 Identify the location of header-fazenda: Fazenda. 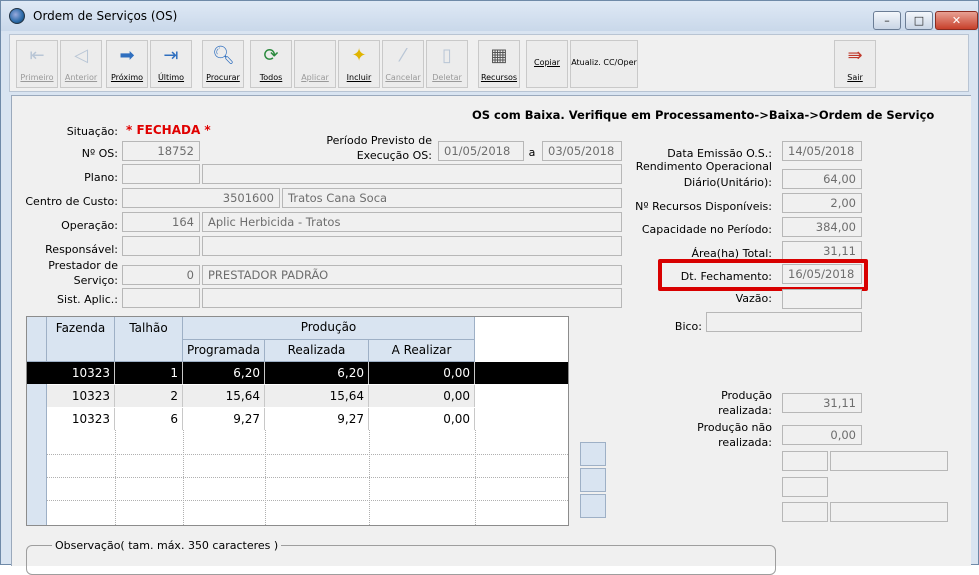
(81, 339).